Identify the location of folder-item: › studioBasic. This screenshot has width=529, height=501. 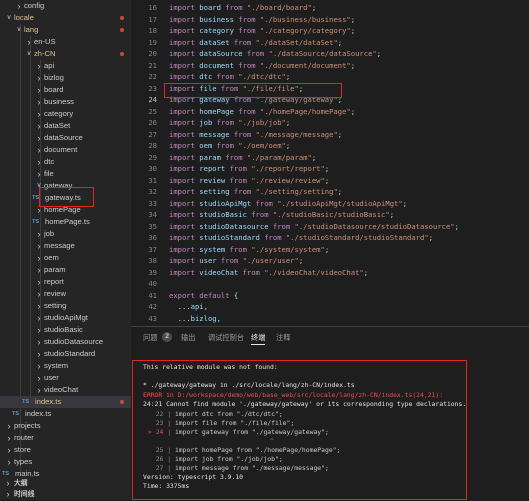
(65, 330).